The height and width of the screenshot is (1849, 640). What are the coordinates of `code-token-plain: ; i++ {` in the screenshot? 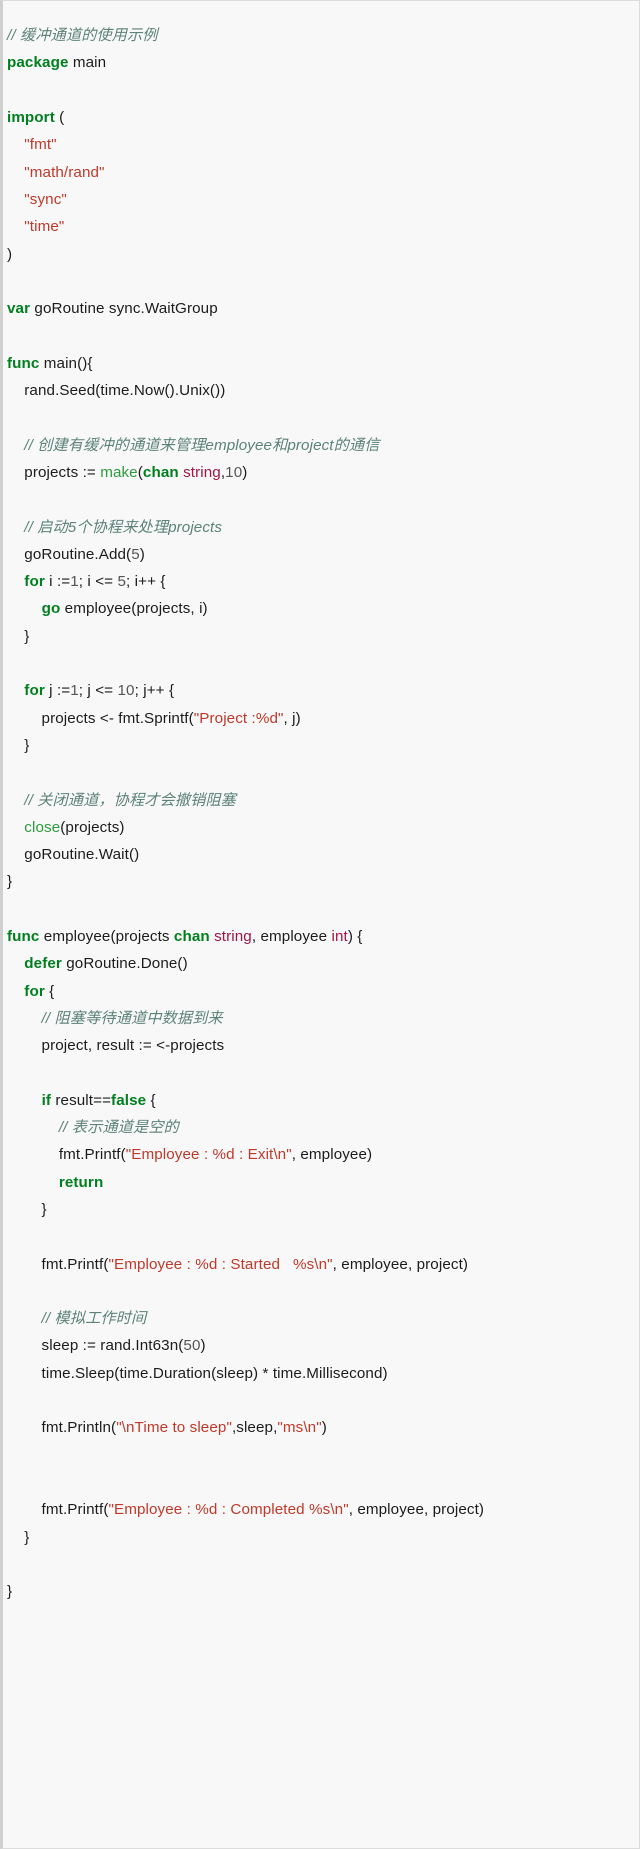 It's located at (146, 582).